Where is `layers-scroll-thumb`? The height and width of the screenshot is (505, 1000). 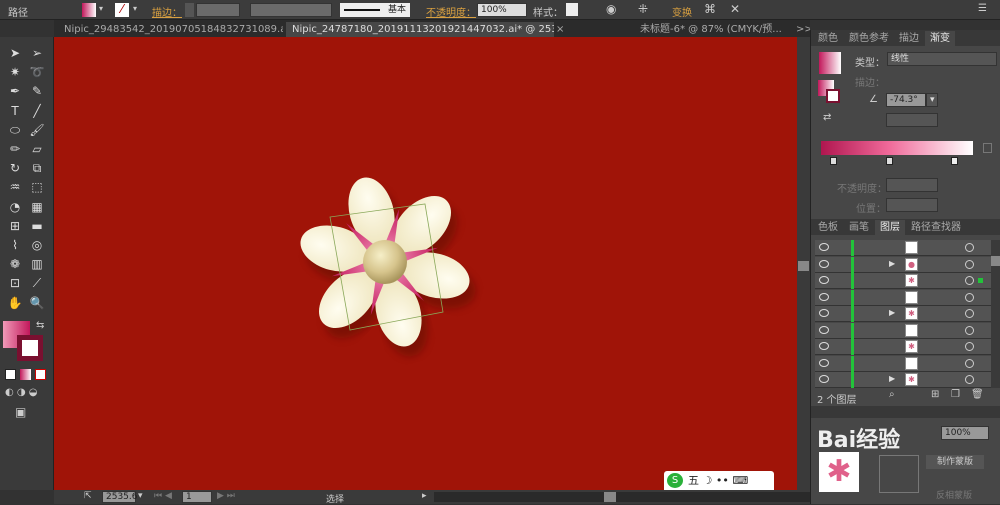 layers-scroll-thumb is located at coordinates (995, 261).